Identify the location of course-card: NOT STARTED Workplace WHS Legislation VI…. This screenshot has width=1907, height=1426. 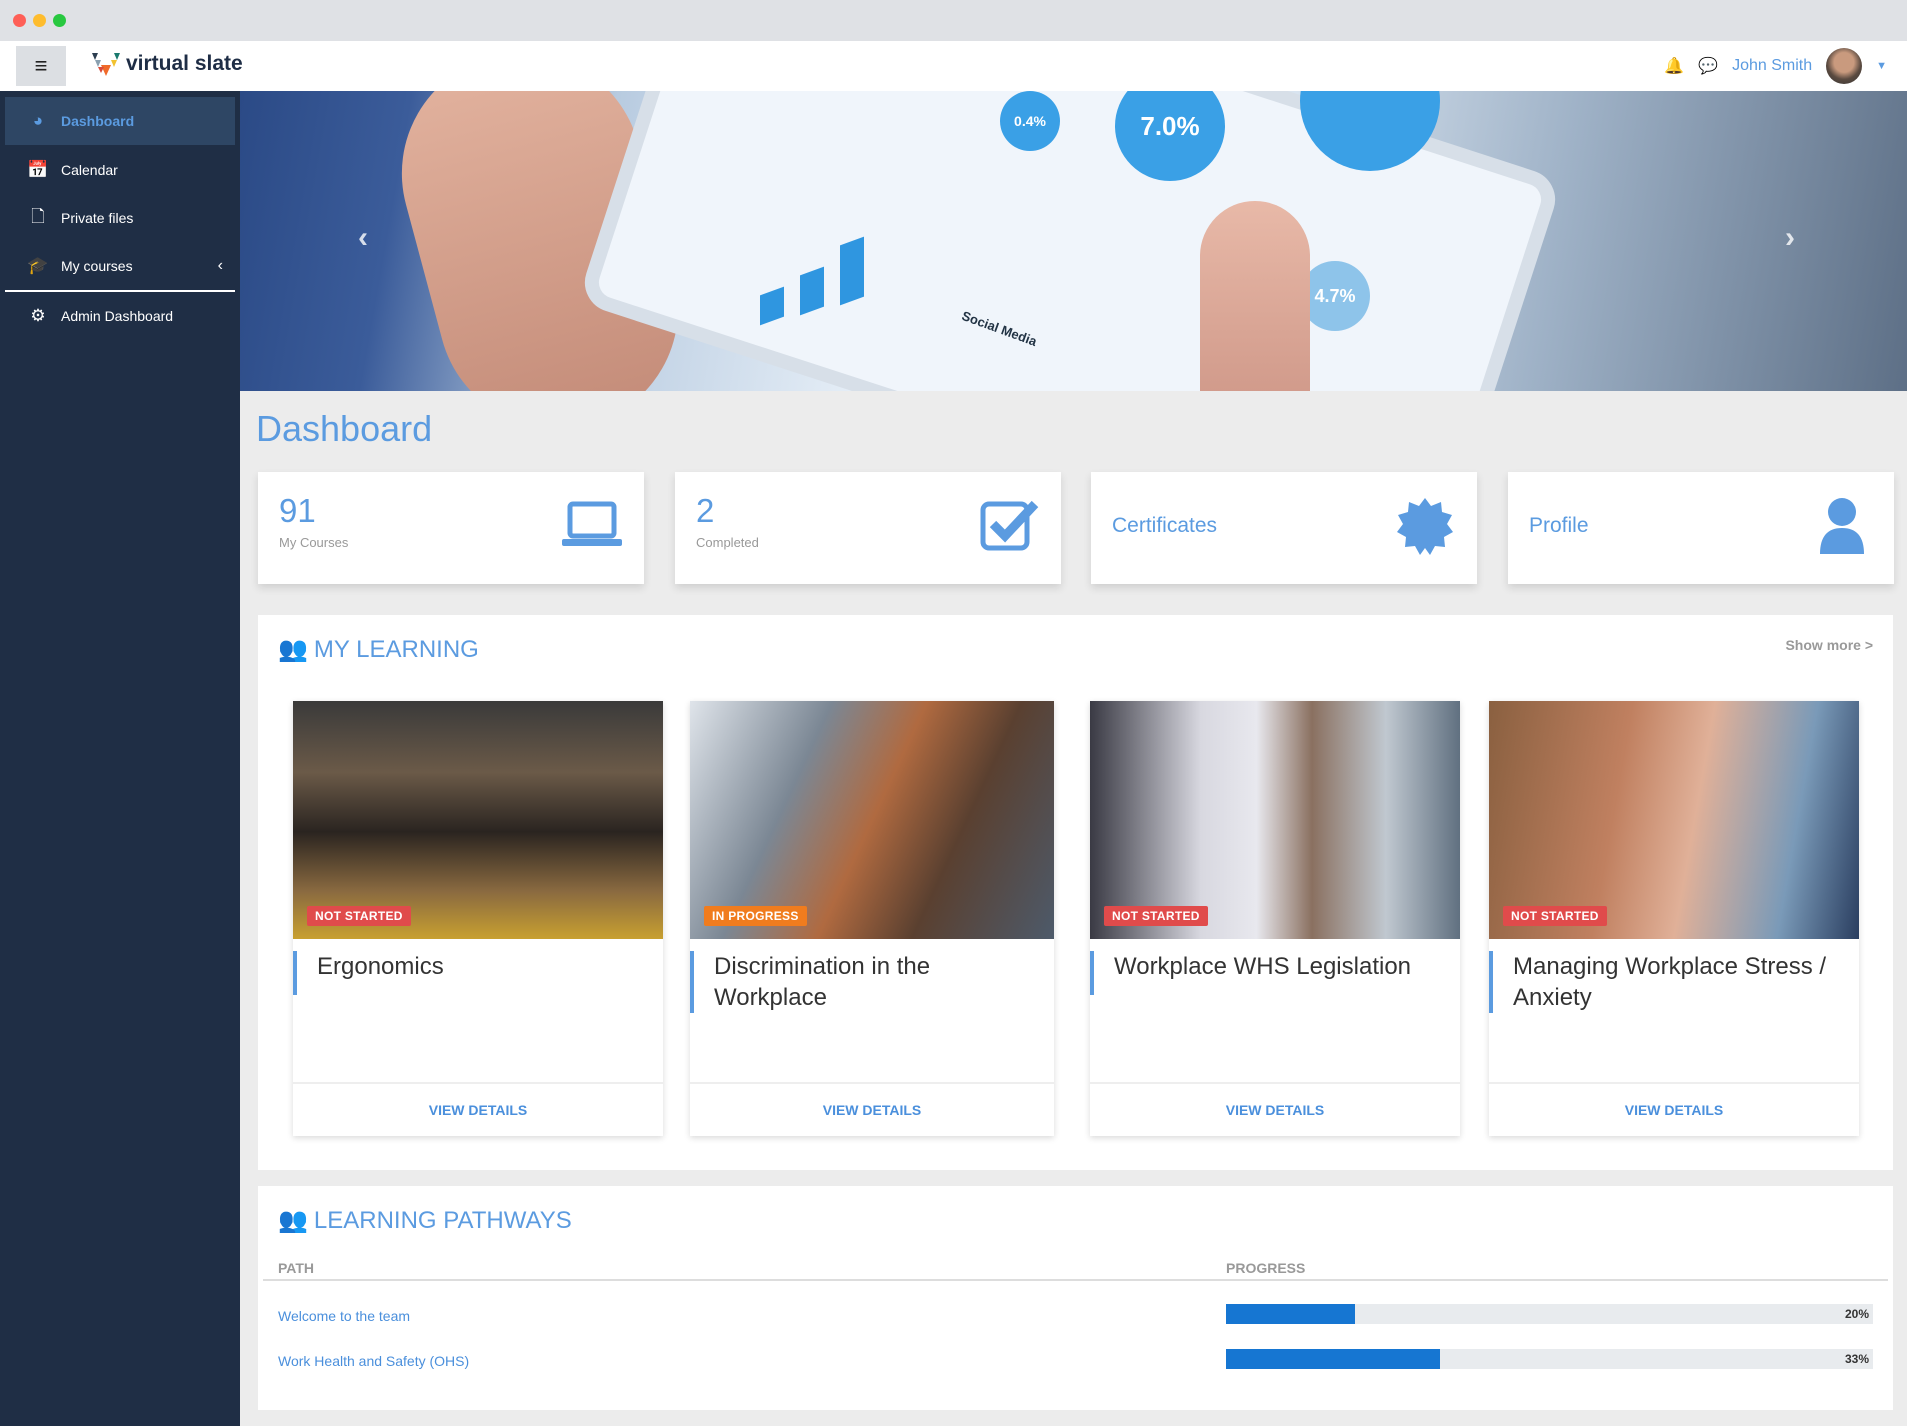
(1275, 918).